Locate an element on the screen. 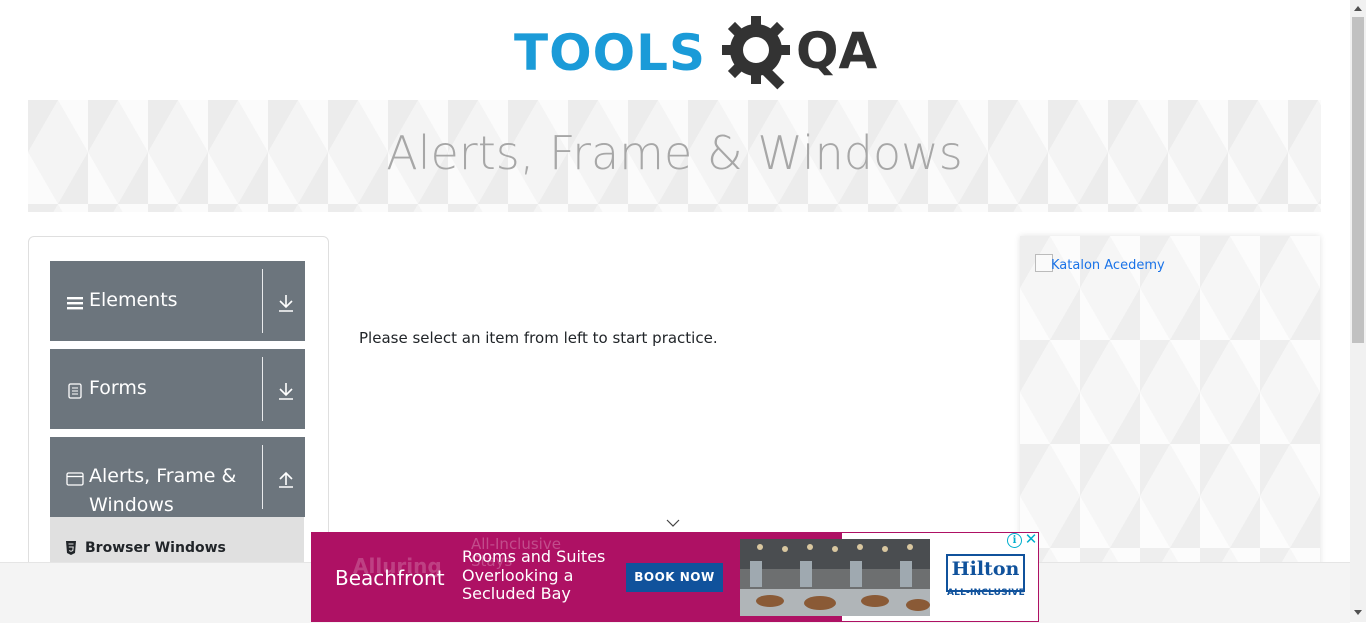 This screenshot has width=1366, height=623. scroll-thumb is located at coordinates (1358, 180).